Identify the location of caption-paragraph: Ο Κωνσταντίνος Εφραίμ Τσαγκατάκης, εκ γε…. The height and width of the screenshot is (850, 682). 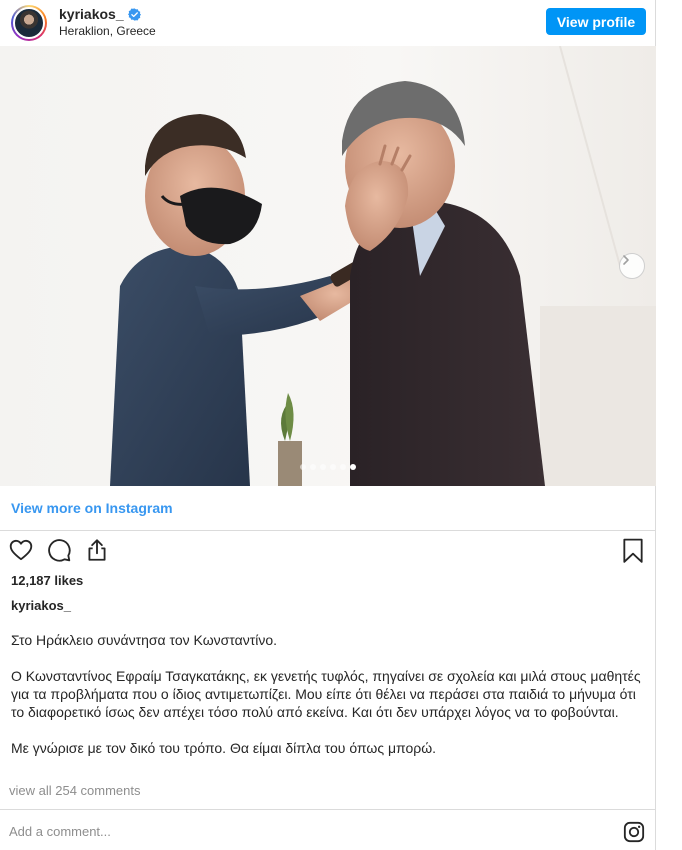
(326, 694).